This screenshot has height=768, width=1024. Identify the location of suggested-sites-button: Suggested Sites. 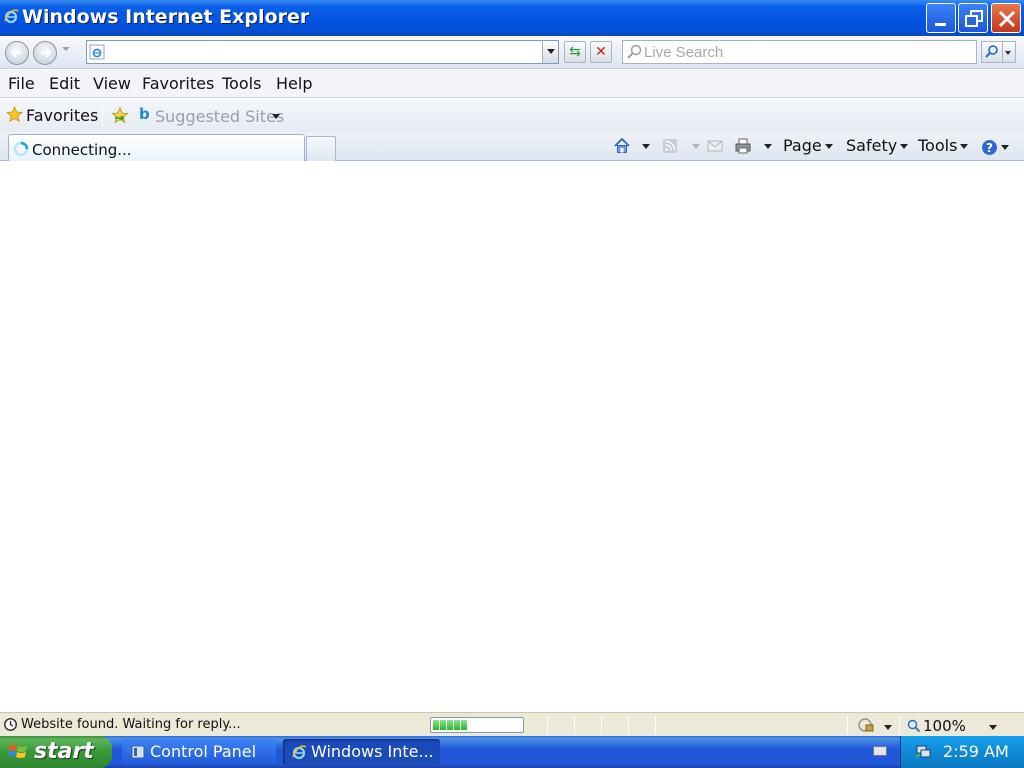
(219, 116).